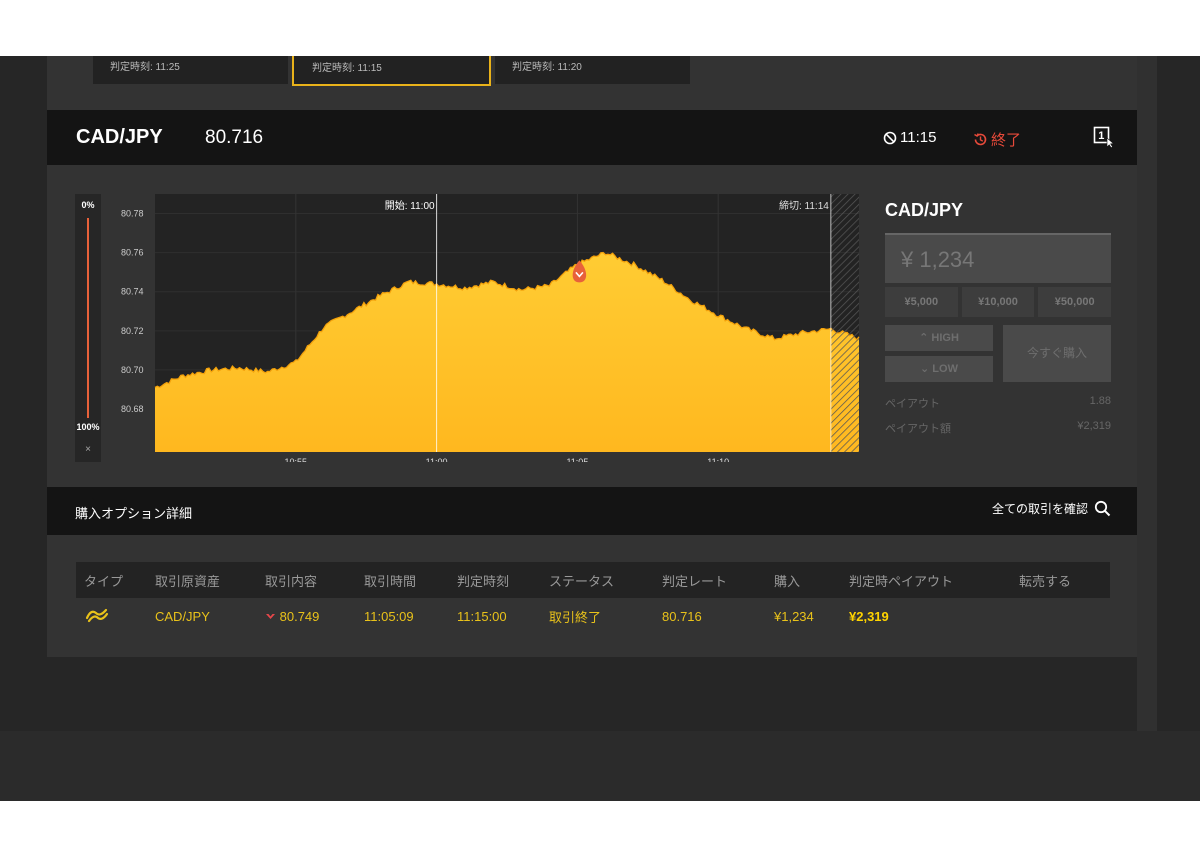 The height and width of the screenshot is (856, 1200). Describe the element at coordinates (547, 67) in the screenshot. I see `expiry-card-label: 判定時刻: 11:20` at that location.